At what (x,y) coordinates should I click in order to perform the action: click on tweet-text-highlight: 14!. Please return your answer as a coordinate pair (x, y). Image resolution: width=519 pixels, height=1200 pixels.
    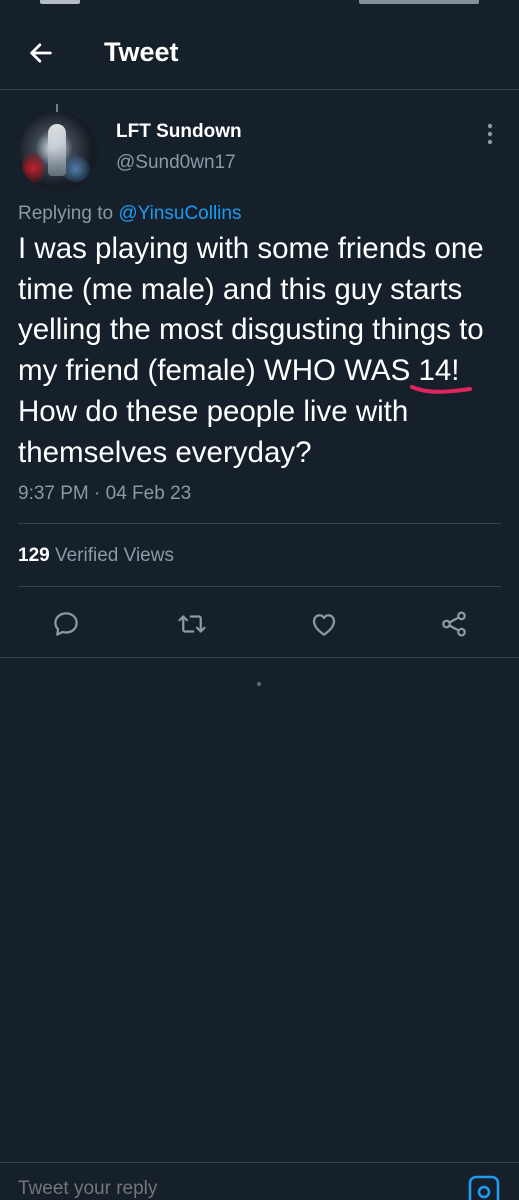
    Looking at the image, I should click on (441, 372).